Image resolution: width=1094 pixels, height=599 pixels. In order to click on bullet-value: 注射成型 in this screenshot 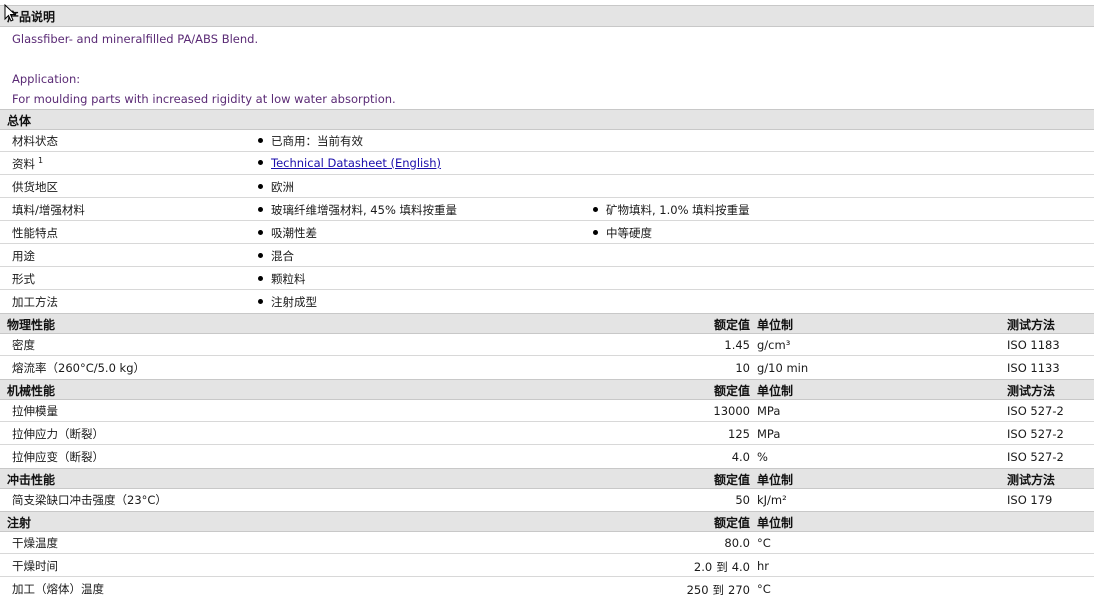, I will do `click(287, 302)`.